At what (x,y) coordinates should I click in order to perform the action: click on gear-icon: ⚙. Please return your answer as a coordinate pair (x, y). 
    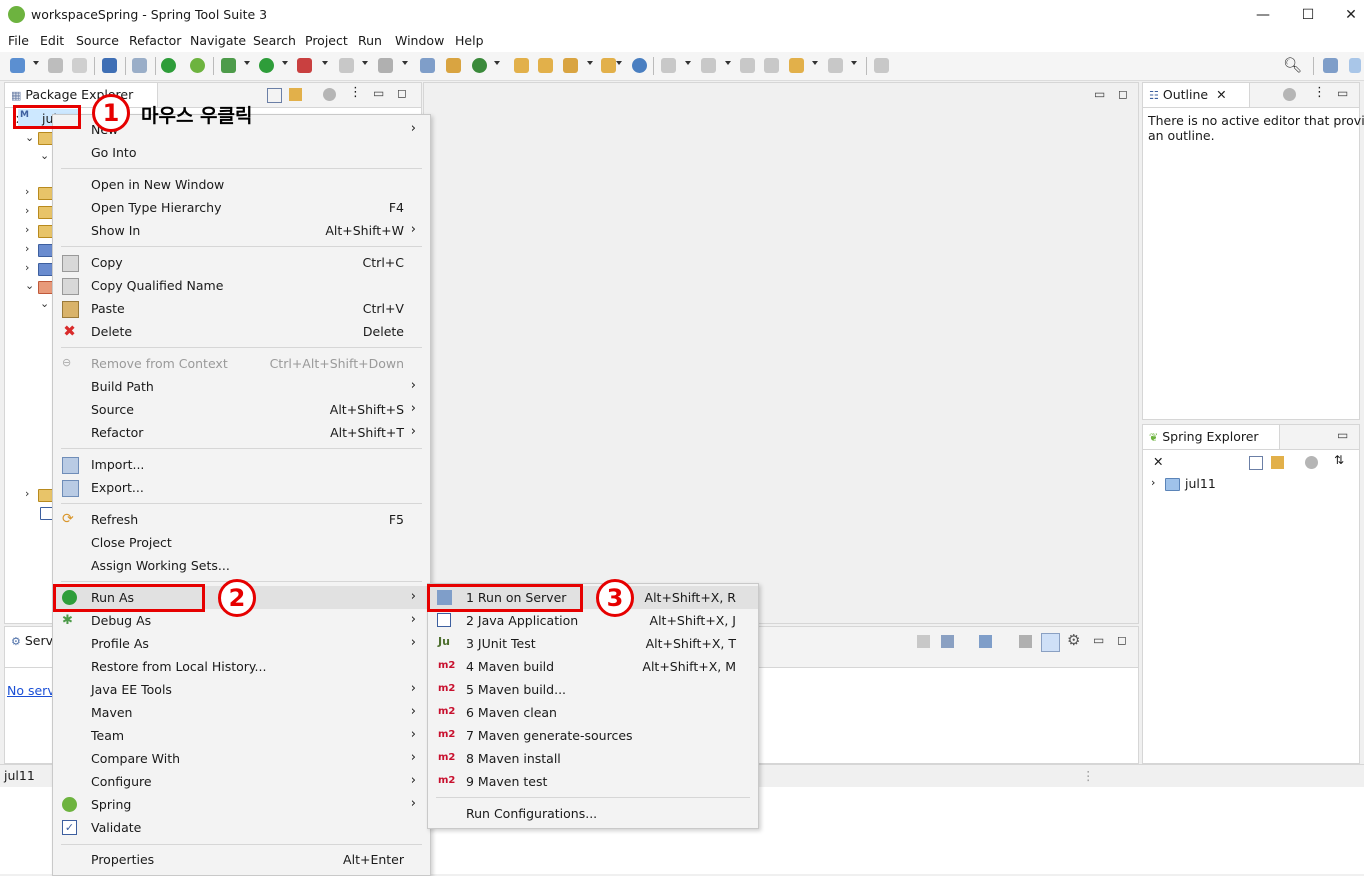
    Looking at the image, I should click on (1073, 640).